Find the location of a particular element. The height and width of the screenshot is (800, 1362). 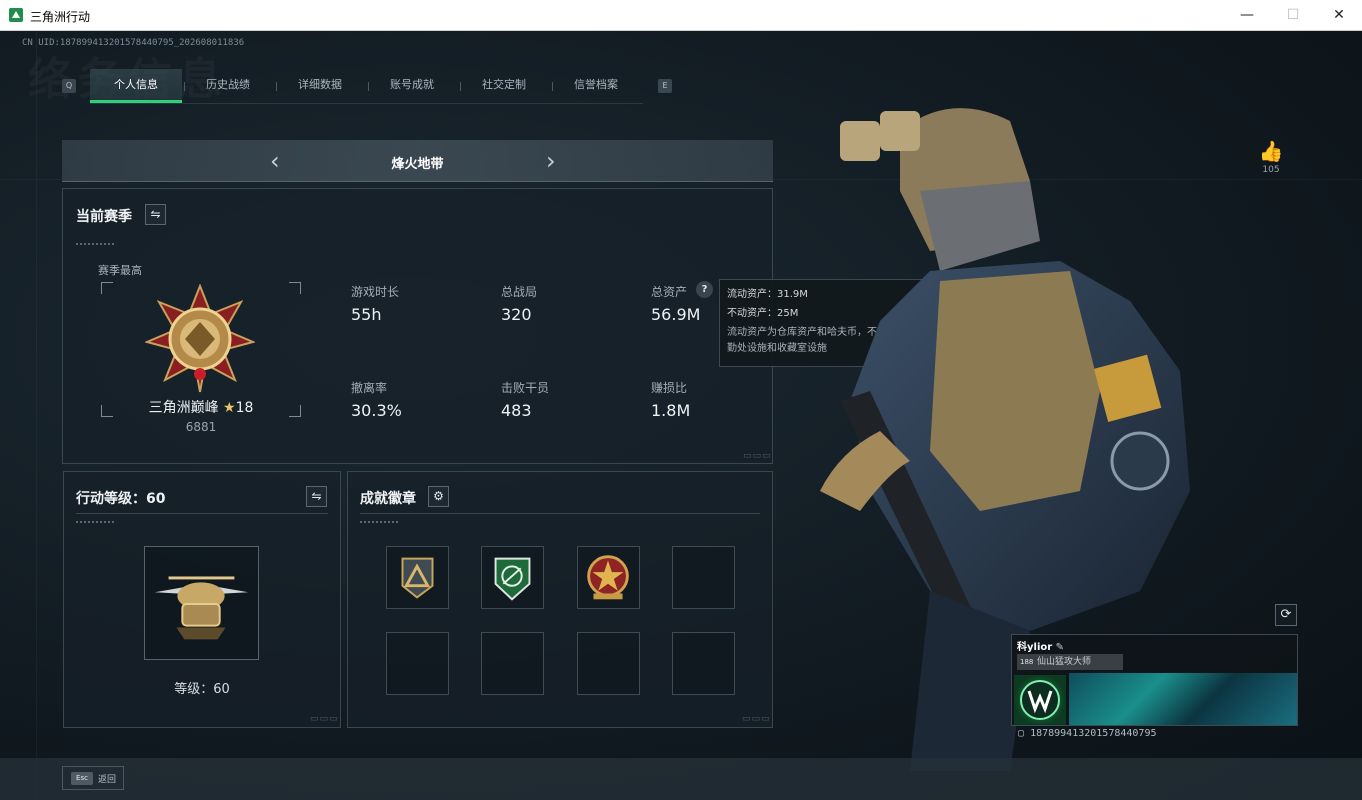

title-bar: 三角洲行动 — ☐ ✕ is located at coordinates (681, 15).